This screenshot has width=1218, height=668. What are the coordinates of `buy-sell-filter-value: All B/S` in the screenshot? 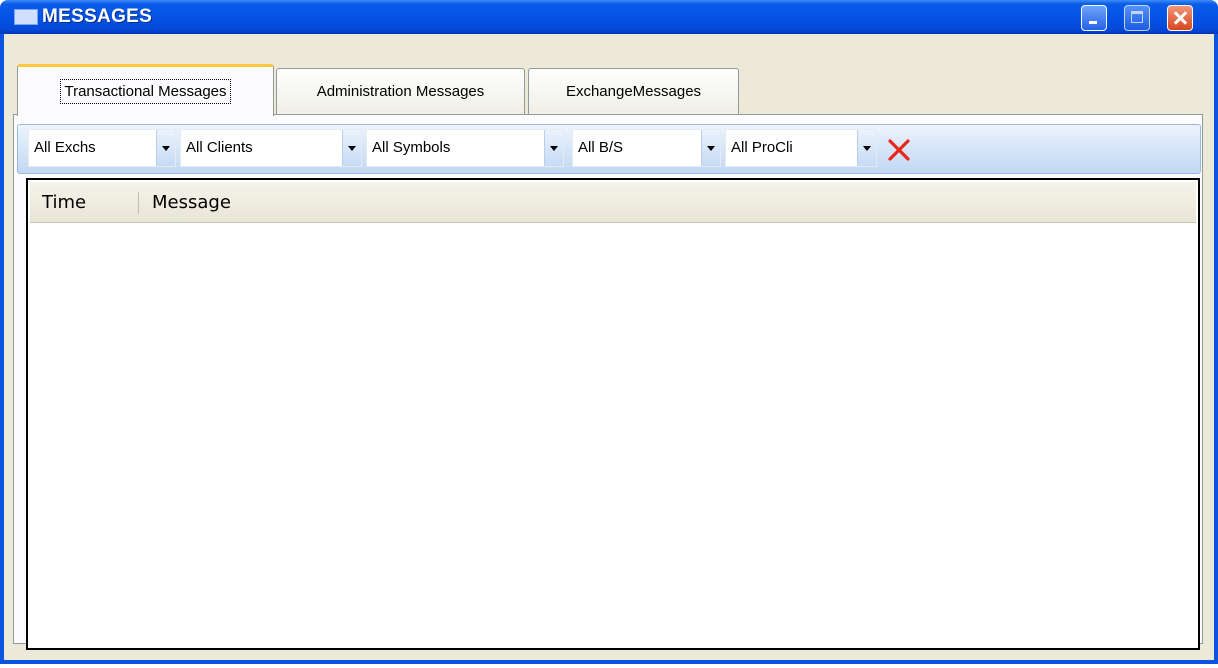 It's located at (601, 147).